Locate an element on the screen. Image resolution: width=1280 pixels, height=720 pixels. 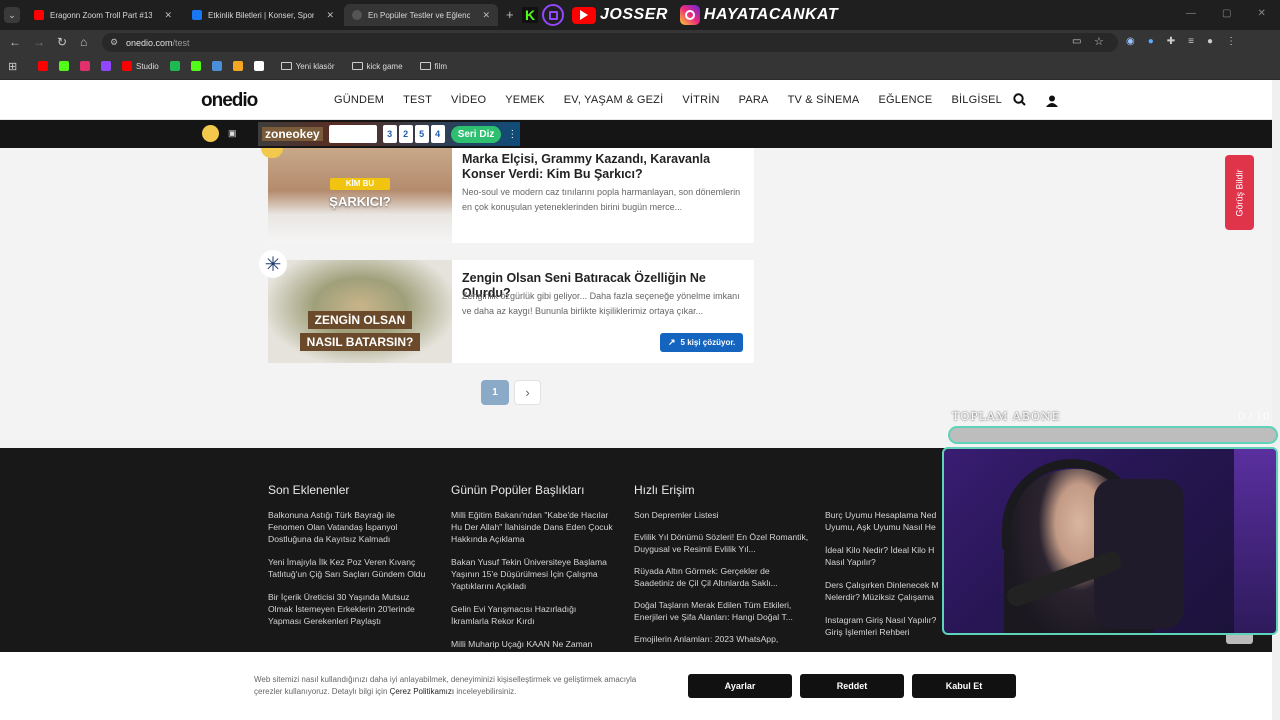
bookmark-folder: Yeni klasör is located at coordinates (307, 66).